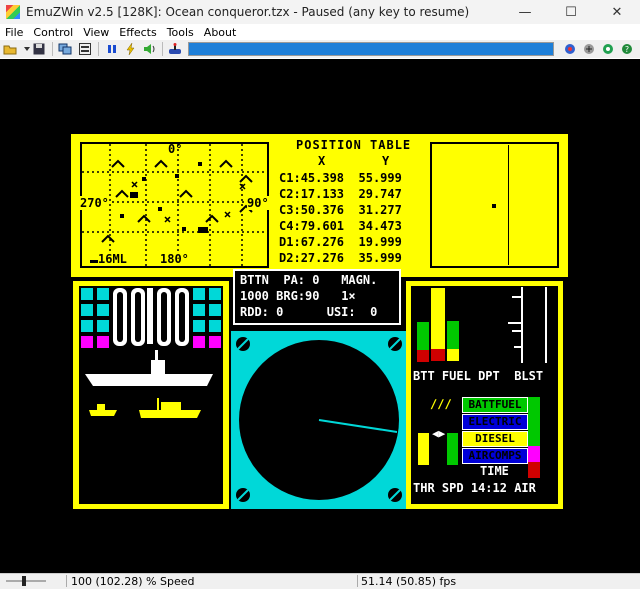 The image size is (640, 591). I want to click on position-row: C2:17.133 29.747, so click(340, 194).